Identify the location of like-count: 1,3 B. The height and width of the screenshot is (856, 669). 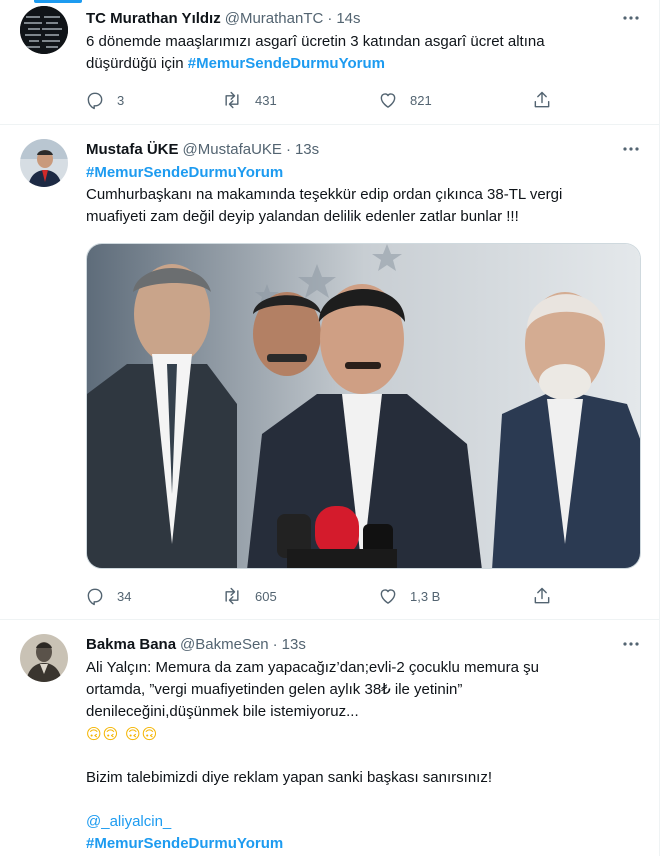
(425, 596).